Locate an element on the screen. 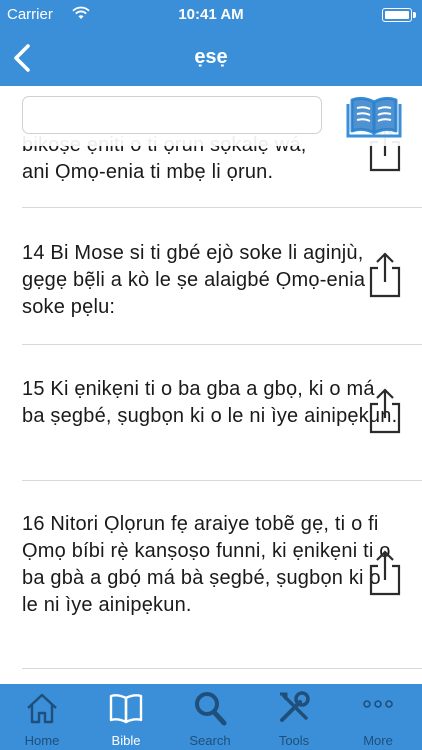 Image resolution: width=422 pixels, height=750 pixels. status-bar: Carrier 10:41 AM is located at coordinates (211, 15).